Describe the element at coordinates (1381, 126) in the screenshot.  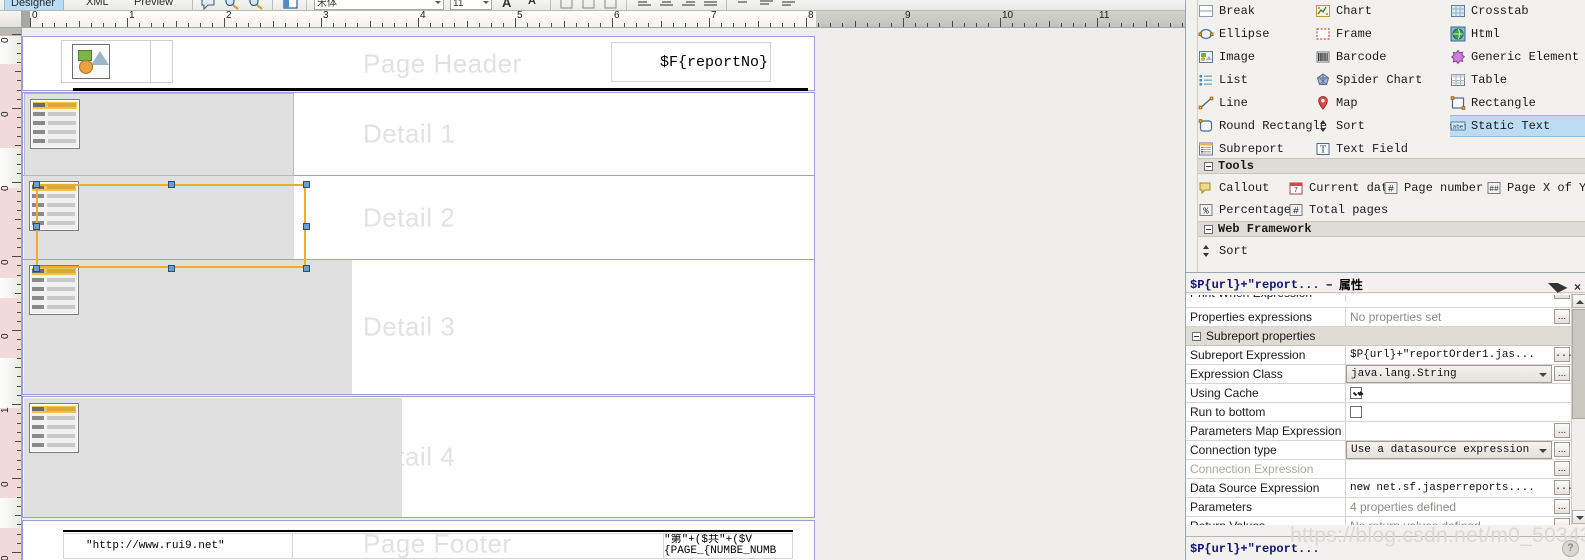
I see `palette-item-sort: Sort` at that location.